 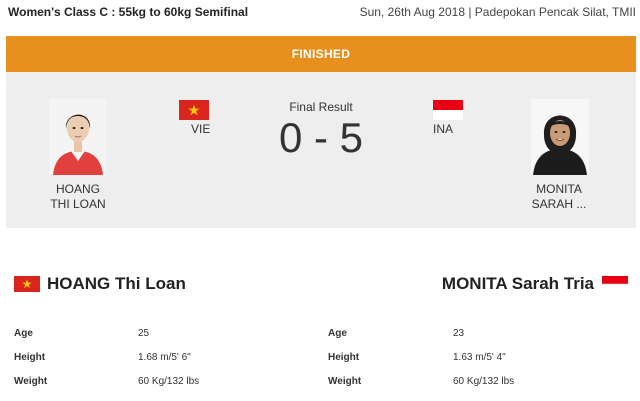 What do you see at coordinates (560, 137) in the screenshot?
I see `athlete-b-photo` at bounding box center [560, 137].